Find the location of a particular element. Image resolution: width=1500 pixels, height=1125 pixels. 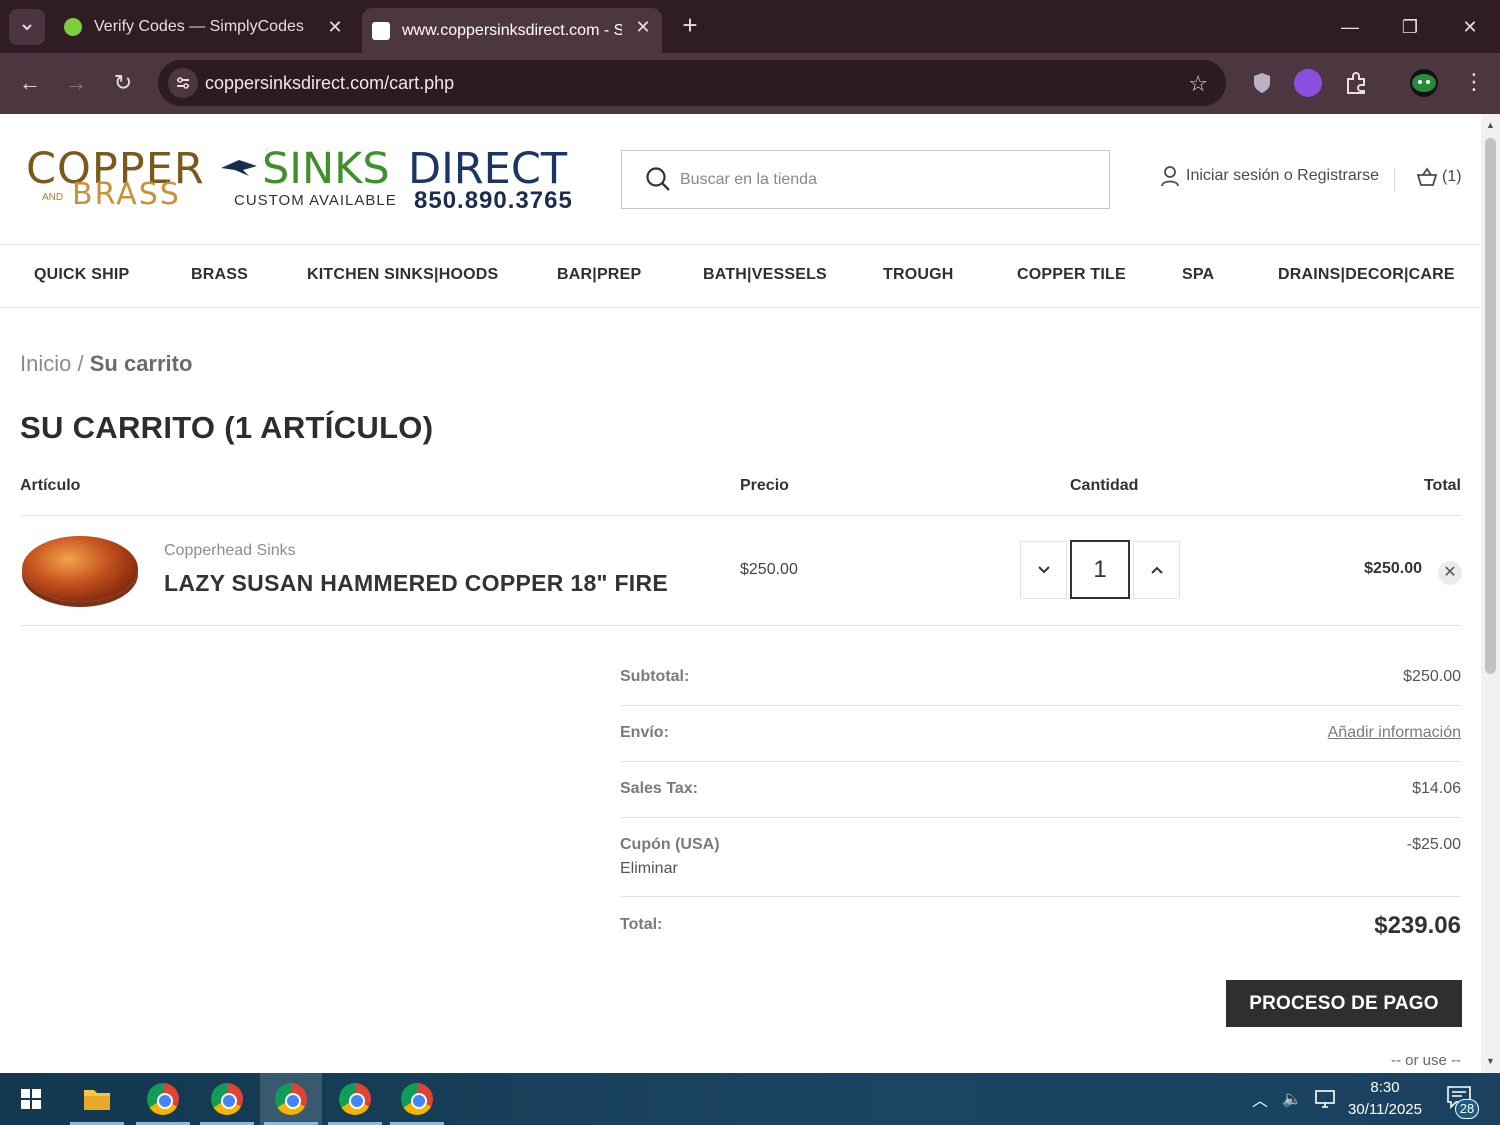

nav-item-drains-decor-care: DRAINS|DECOR|CARE is located at coordinates (1366, 275).